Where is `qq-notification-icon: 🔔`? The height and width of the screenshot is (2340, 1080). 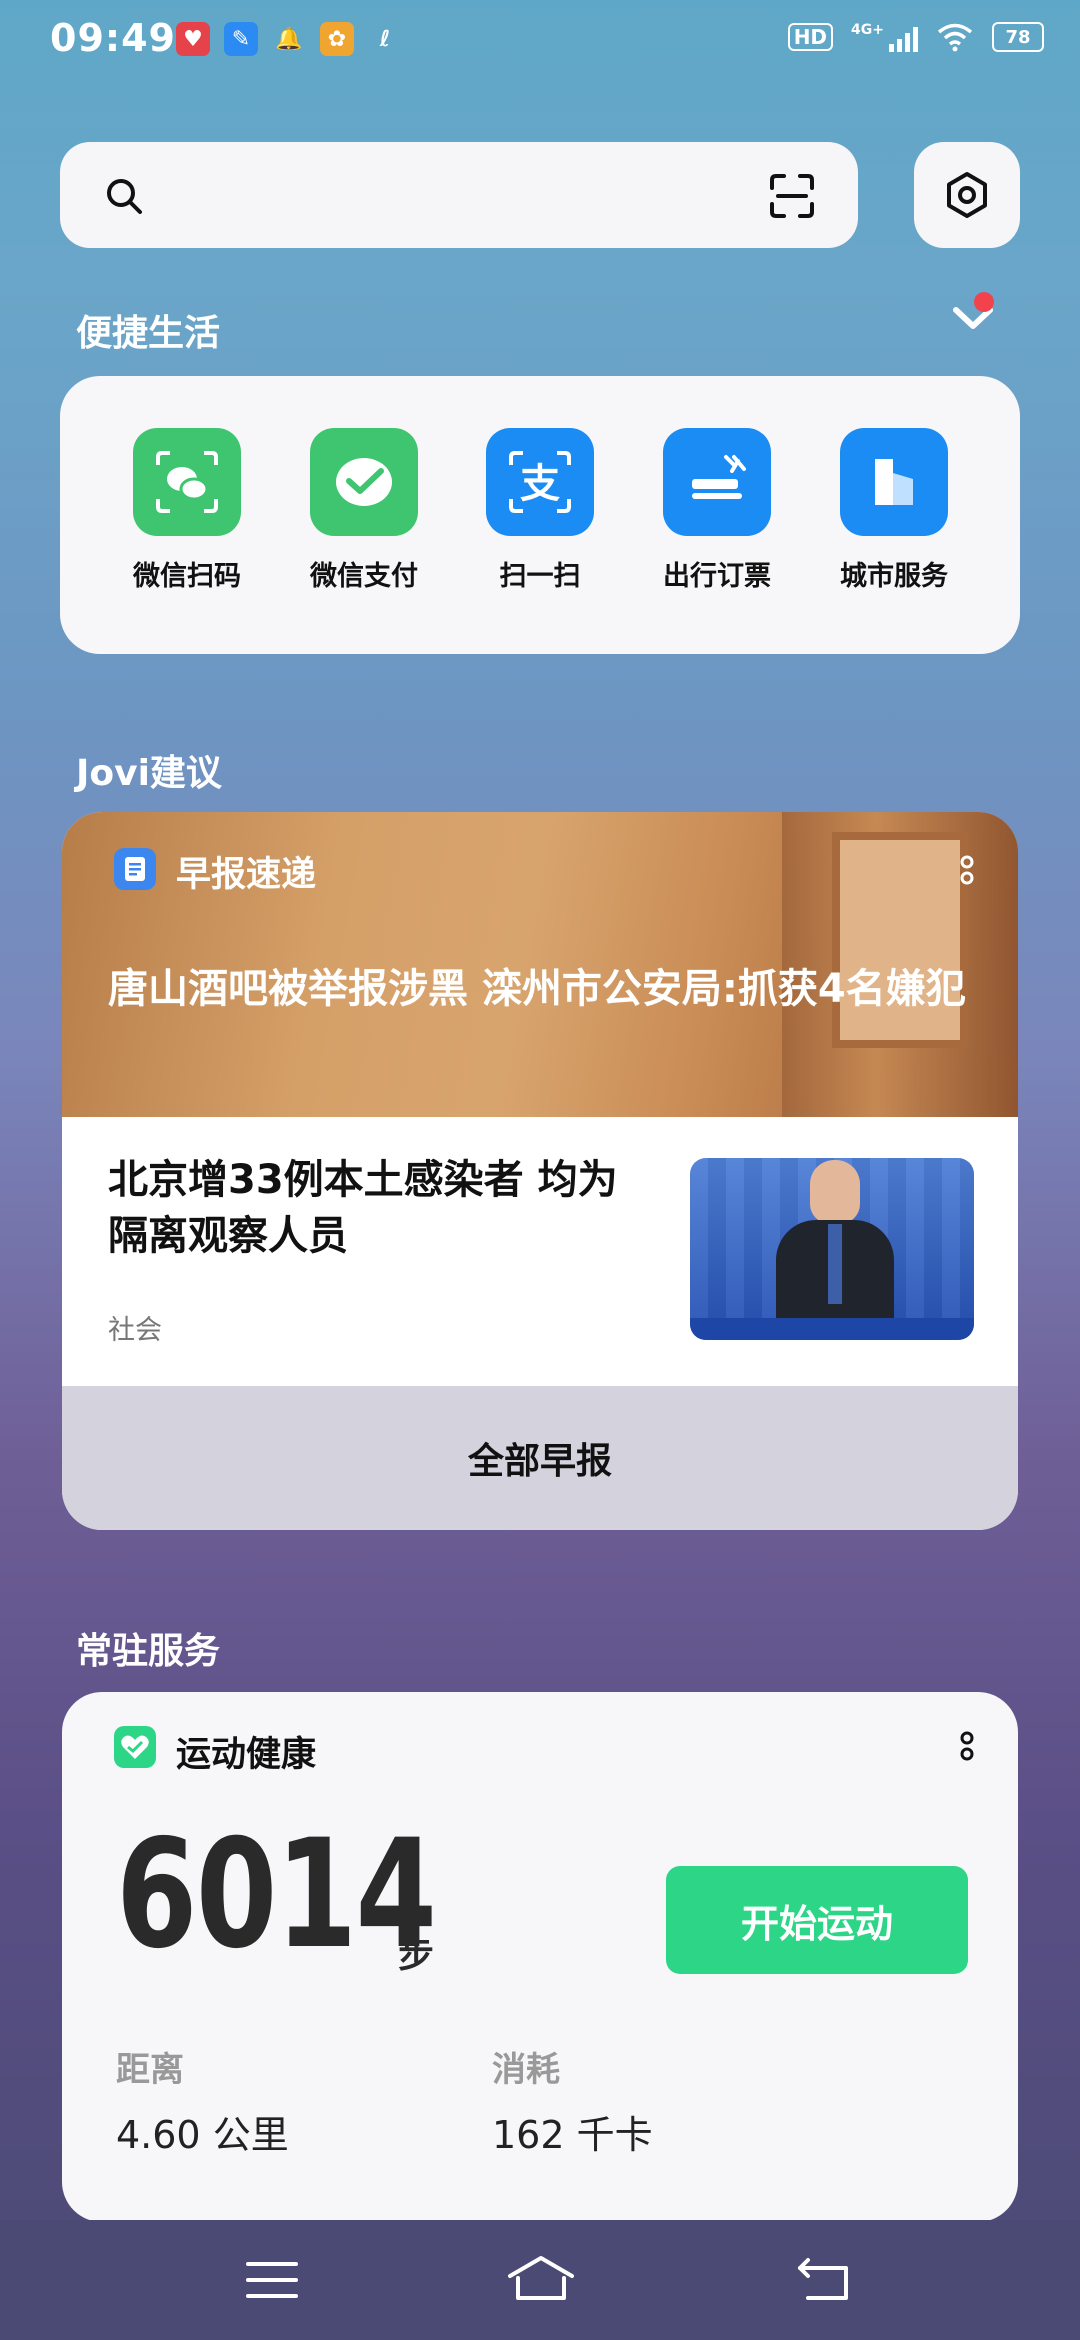
qq-notification-icon: 🔔 is located at coordinates (289, 39).